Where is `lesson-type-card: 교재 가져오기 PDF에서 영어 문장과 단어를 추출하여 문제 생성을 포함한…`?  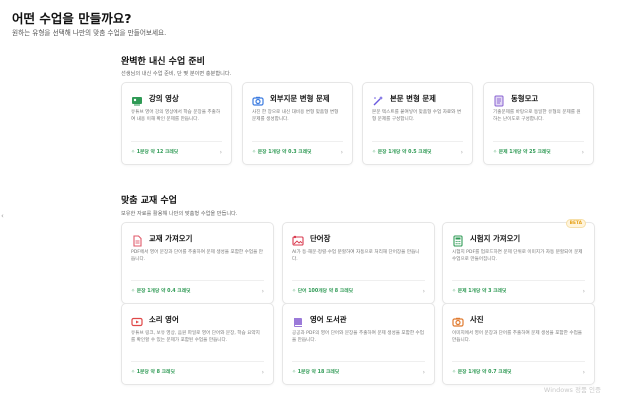 lesson-type-card: 교재 가져오기 PDF에서 영어 문장과 단어를 추출하여 문제 생성을 포함한… is located at coordinates (197, 263).